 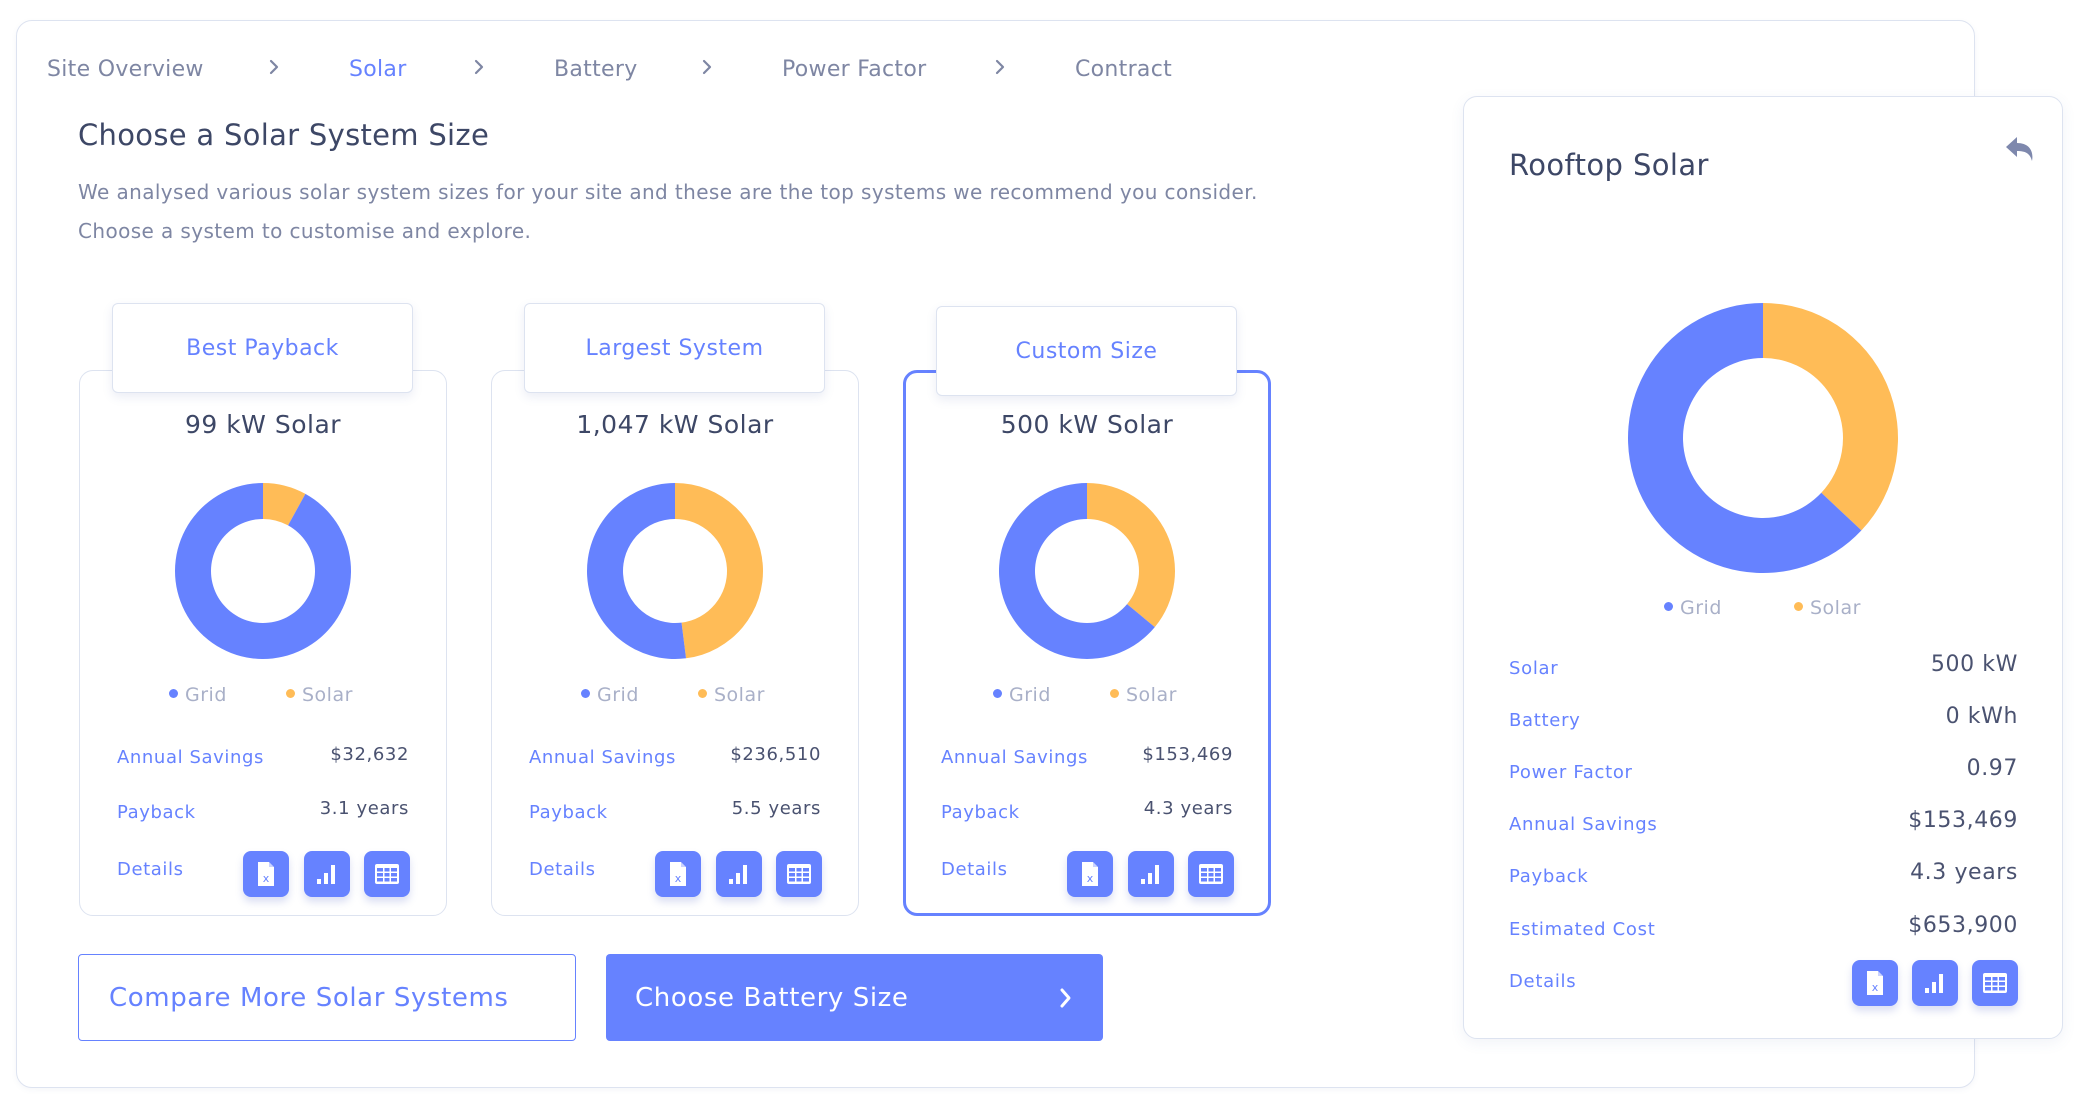 I want to click on choose-battery-button: Choose Battery Size, so click(x=854, y=997).